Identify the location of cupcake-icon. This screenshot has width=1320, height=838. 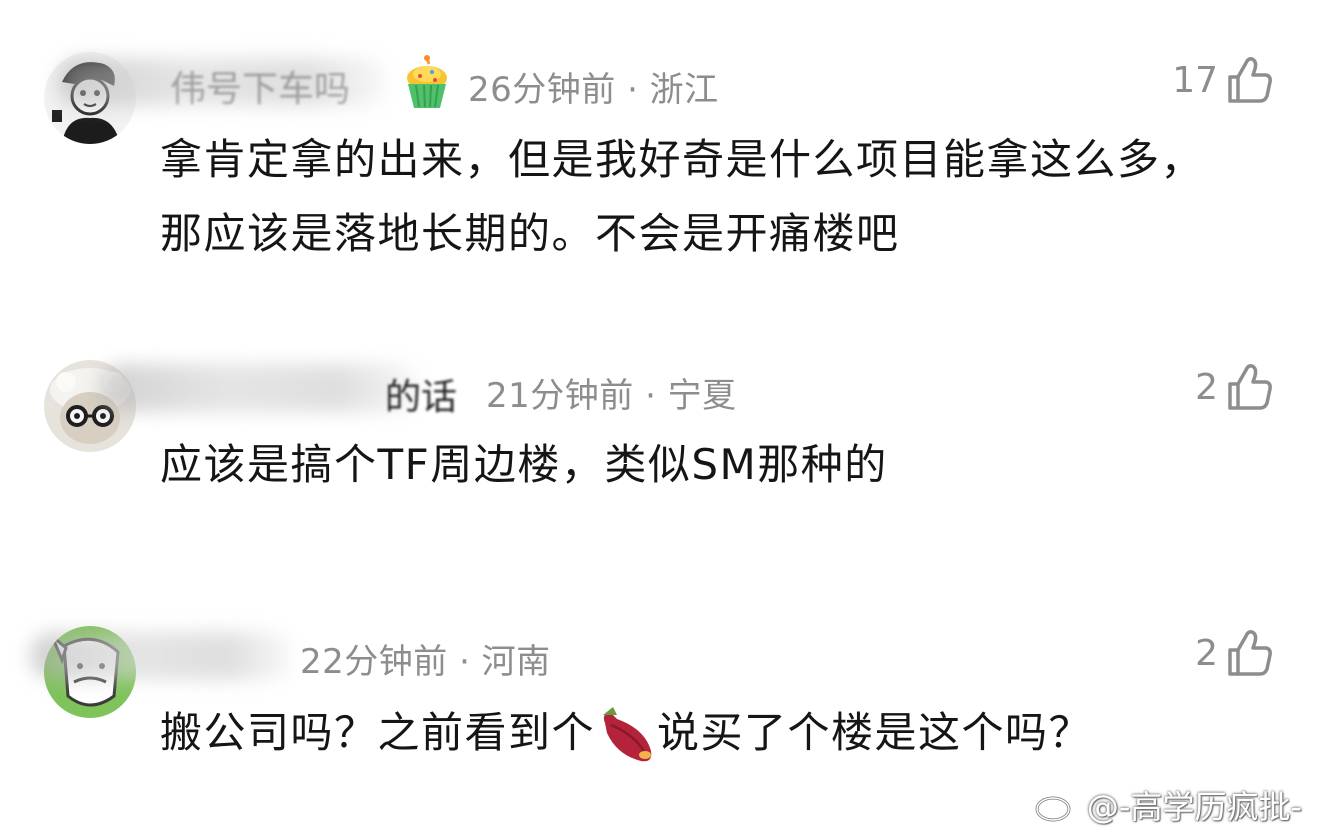
(427, 81).